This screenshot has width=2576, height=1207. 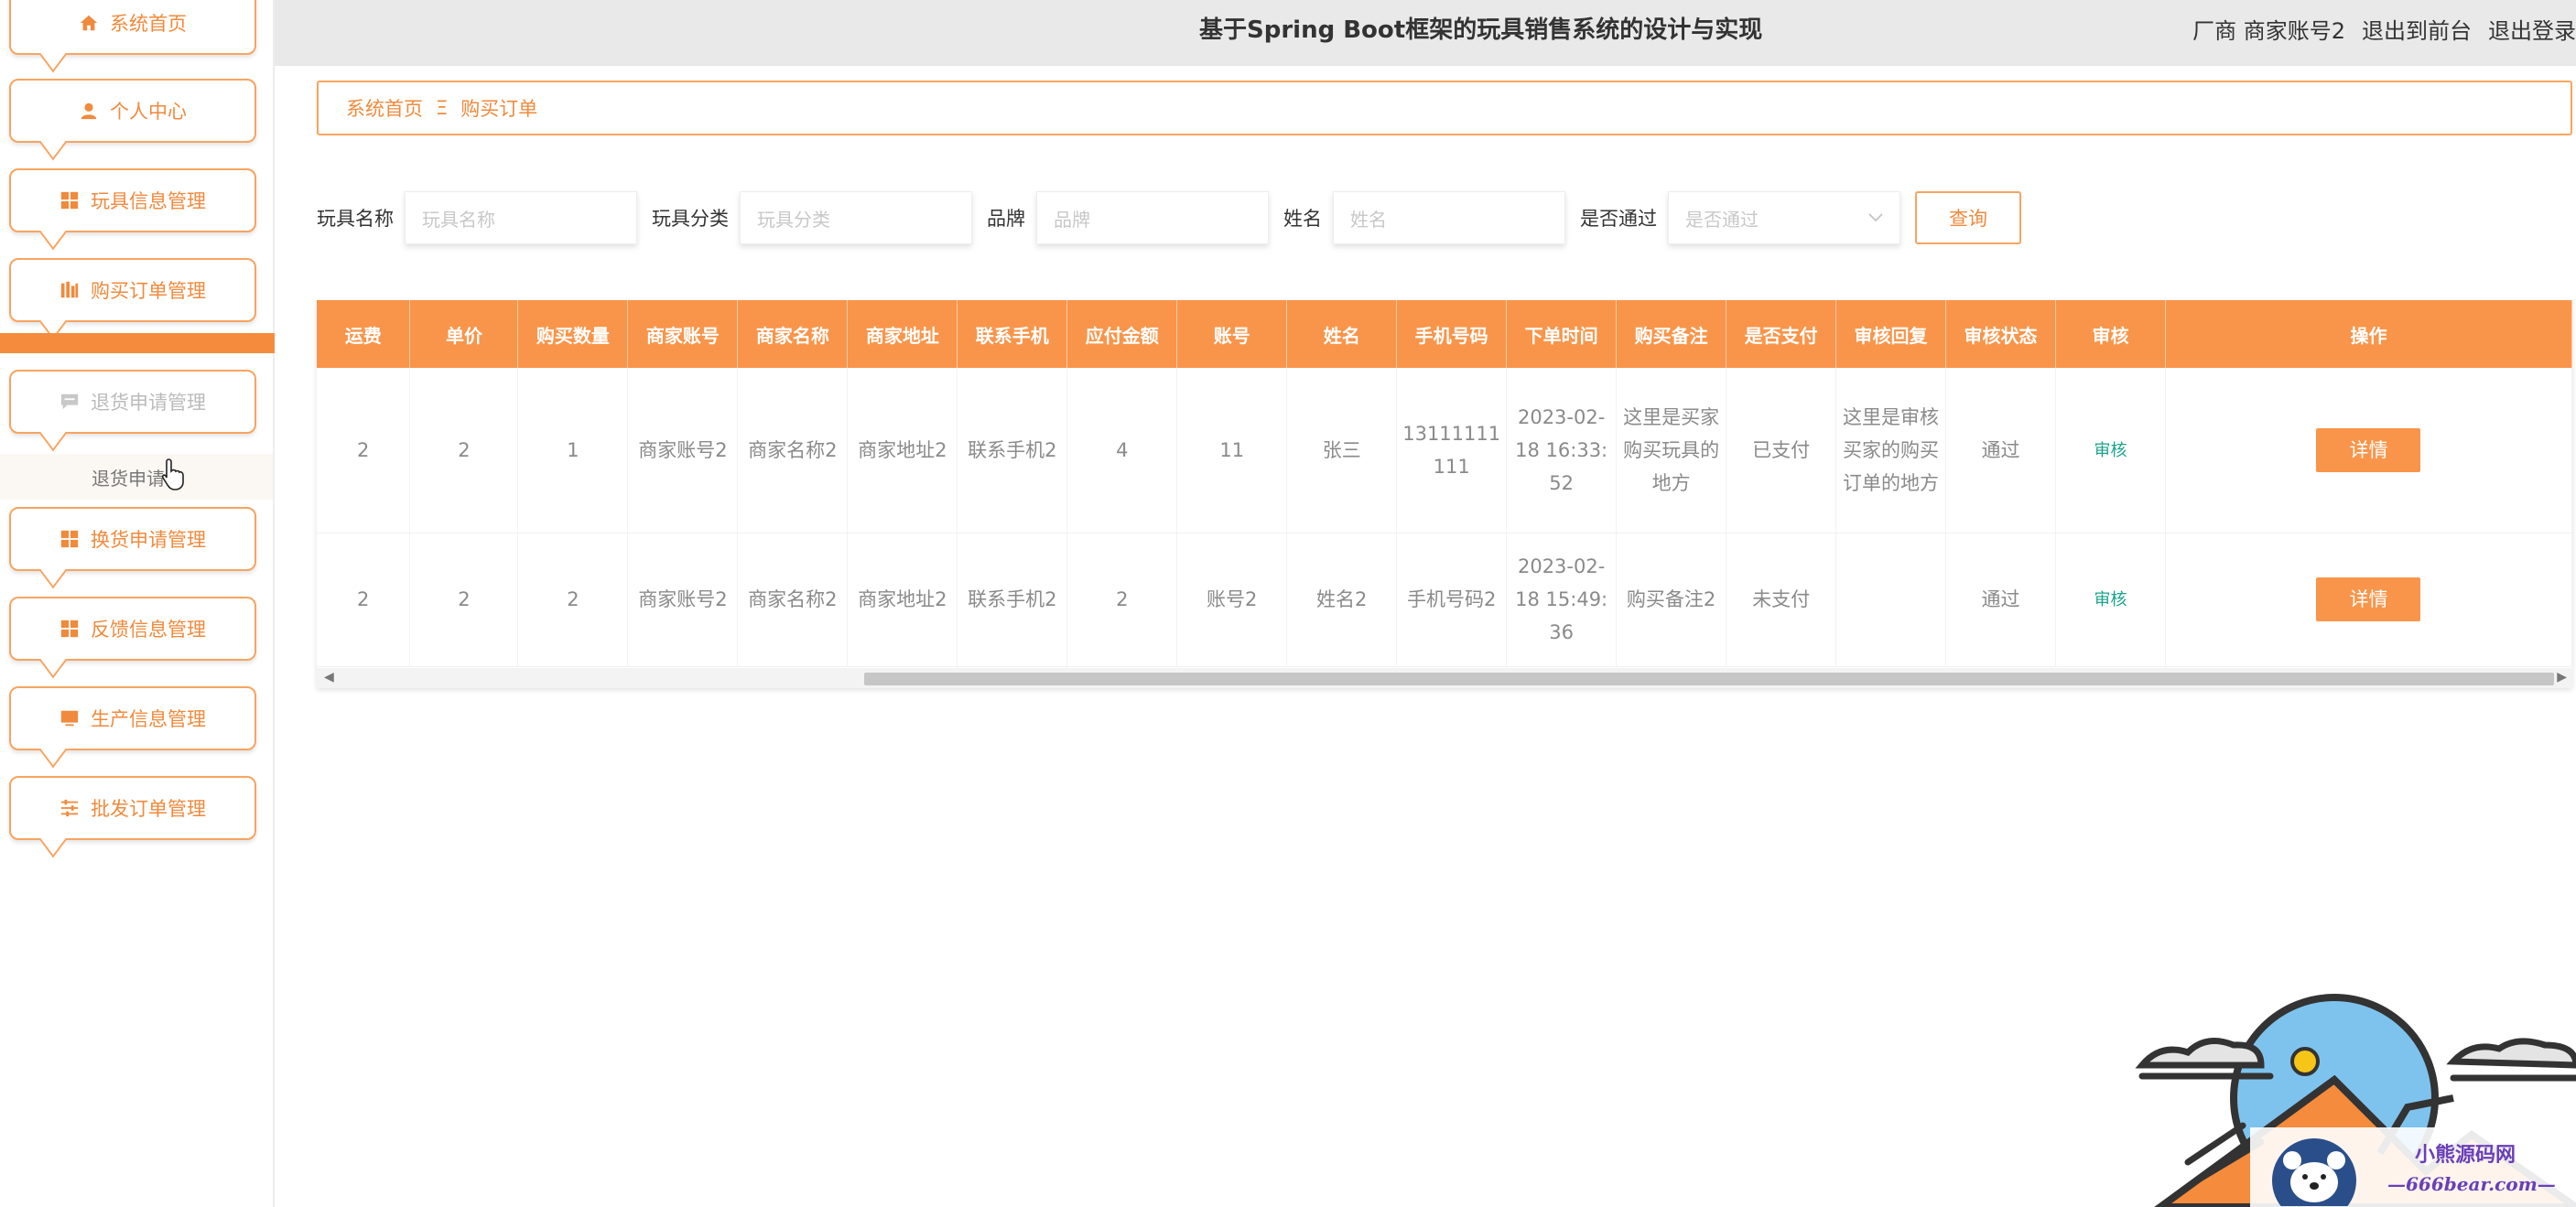 I want to click on cell-name: 张三, so click(x=1342, y=450).